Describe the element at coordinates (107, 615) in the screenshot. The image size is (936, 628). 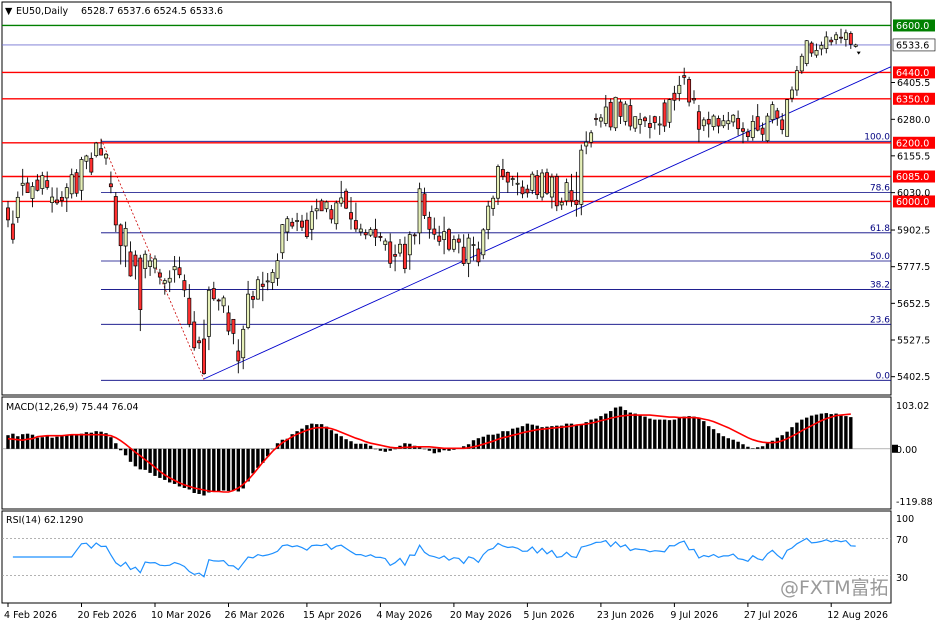
I see `date-label-1: 20 Feb 2026` at that location.